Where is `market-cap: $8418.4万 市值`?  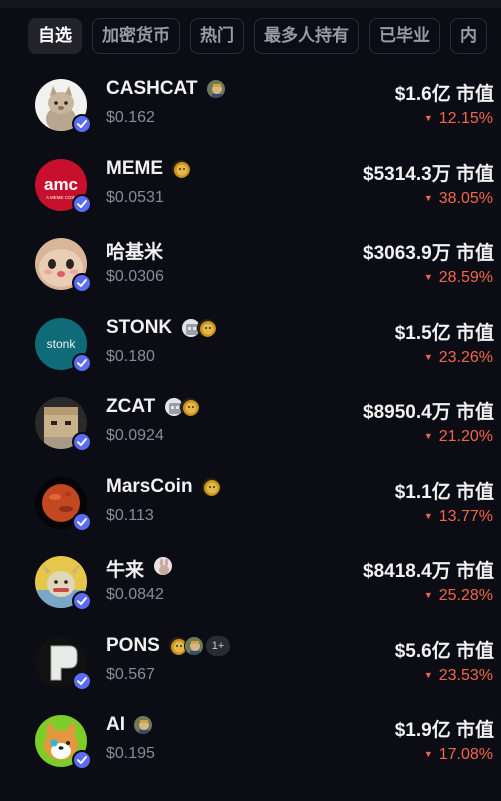
market-cap: $8418.4万 市值 is located at coordinates (428, 571).